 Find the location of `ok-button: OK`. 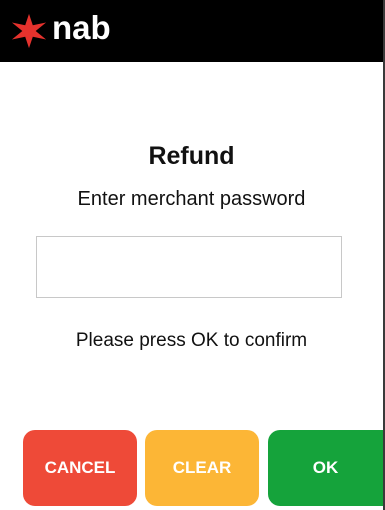

ok-button: OK is located at coordinates (325, 468).